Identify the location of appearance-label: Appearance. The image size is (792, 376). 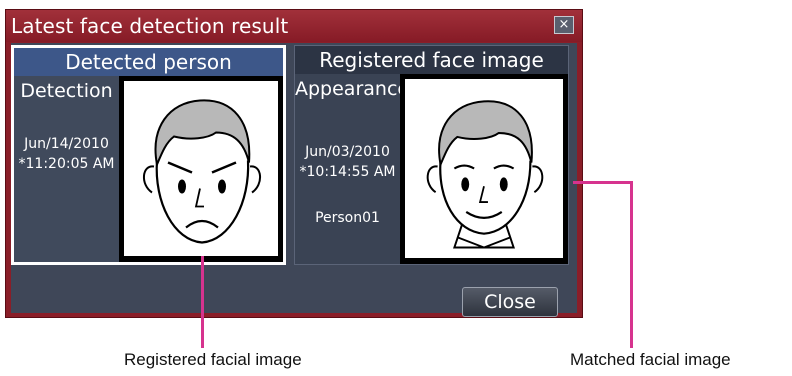
(352, 89).